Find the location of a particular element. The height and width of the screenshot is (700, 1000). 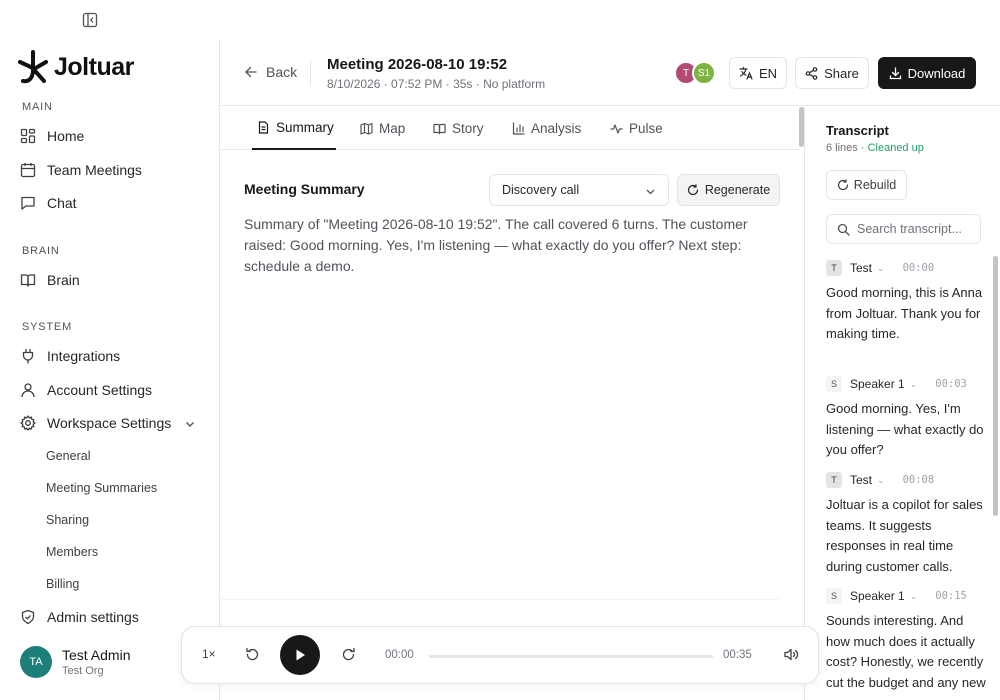

tab-summary: Summary is located at coordinates (294, 128).